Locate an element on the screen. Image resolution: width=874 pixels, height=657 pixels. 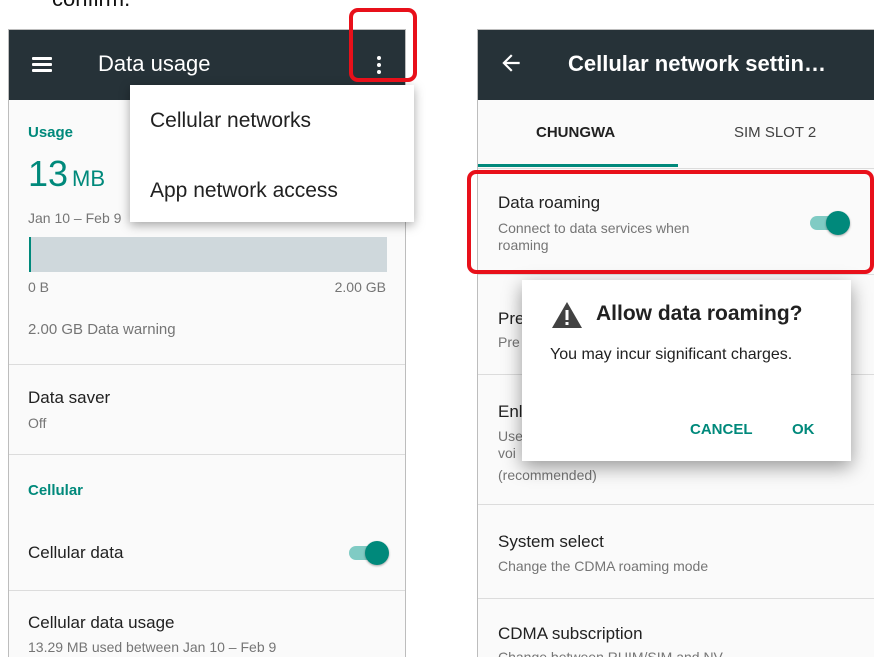
data-saver-summary: Off is located at coordinates (37, 423).